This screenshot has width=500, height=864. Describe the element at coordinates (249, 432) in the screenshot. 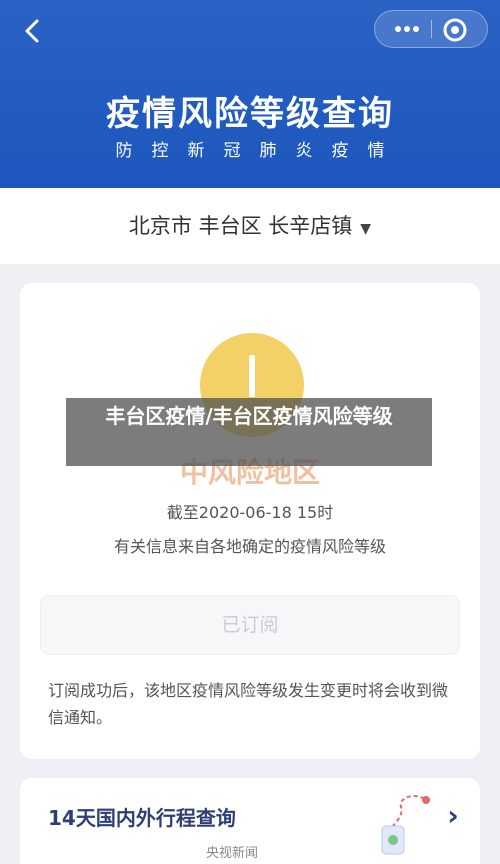

I see `caption-overlay: 丰台区疫情/丰台区疫情风险等级` at that location.